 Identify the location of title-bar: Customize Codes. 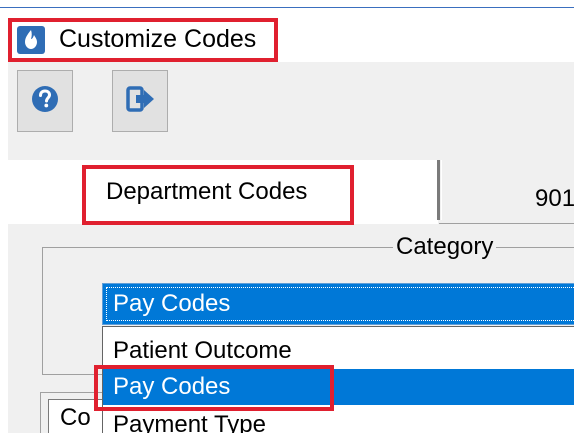
(287, 35).